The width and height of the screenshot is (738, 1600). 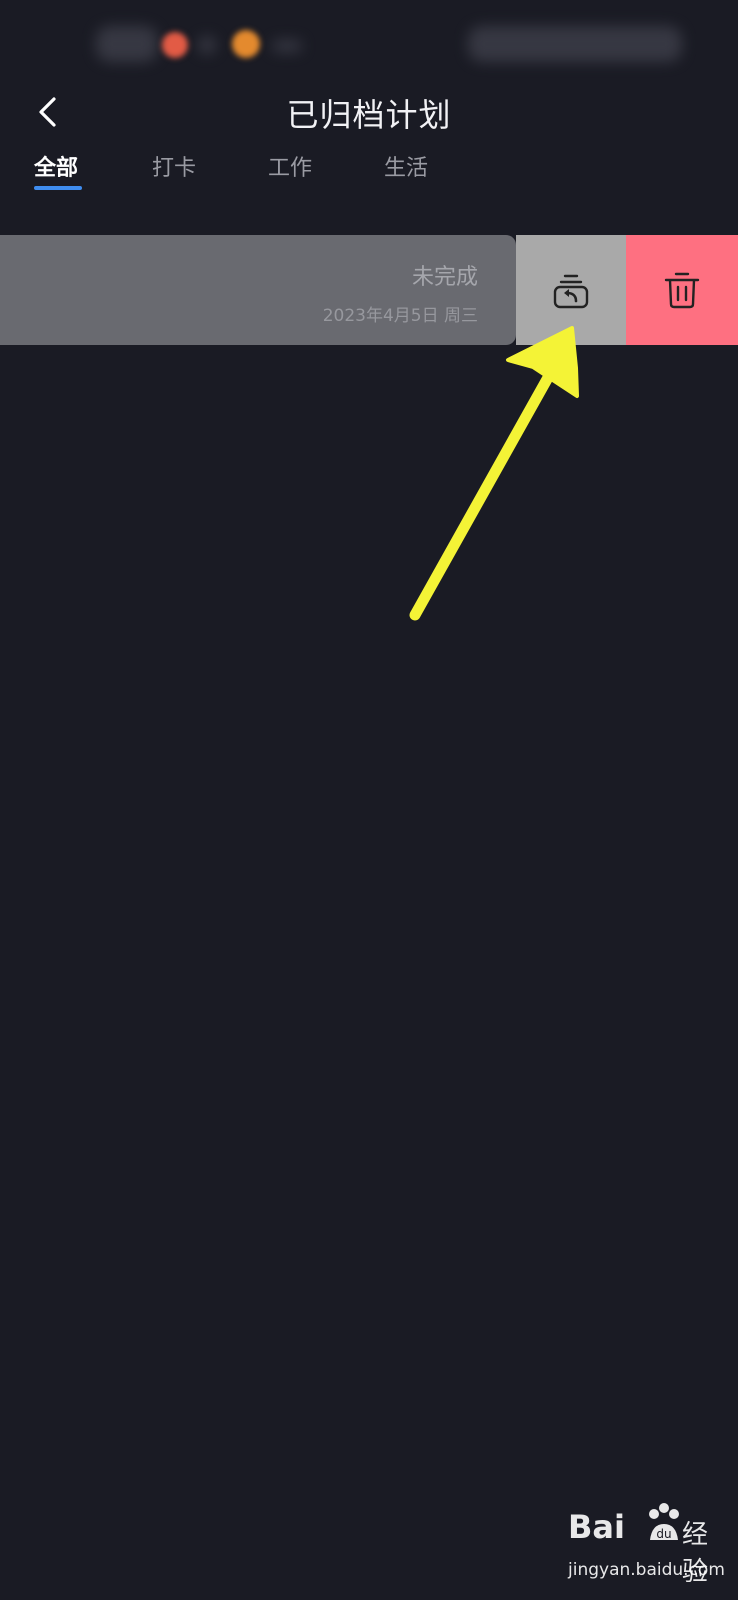 What do you see at coordinates (596, 1527) in the screenshot?
I see `watermark-brand: Bai` at bounding box center [596, 1527].